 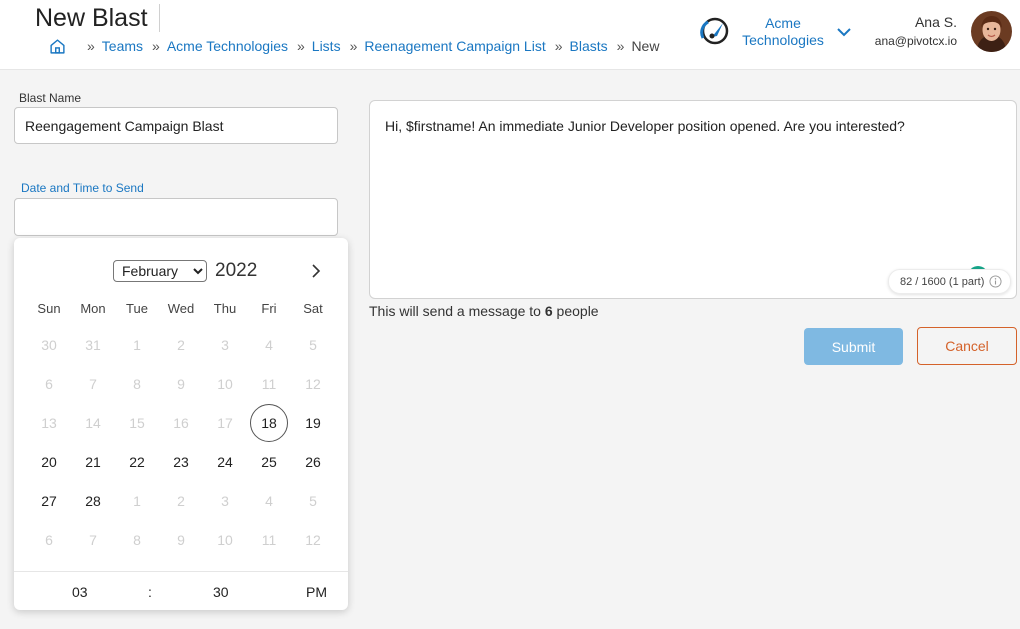 I want to click on weekday-label: Sat, so click(x=313, y=308).